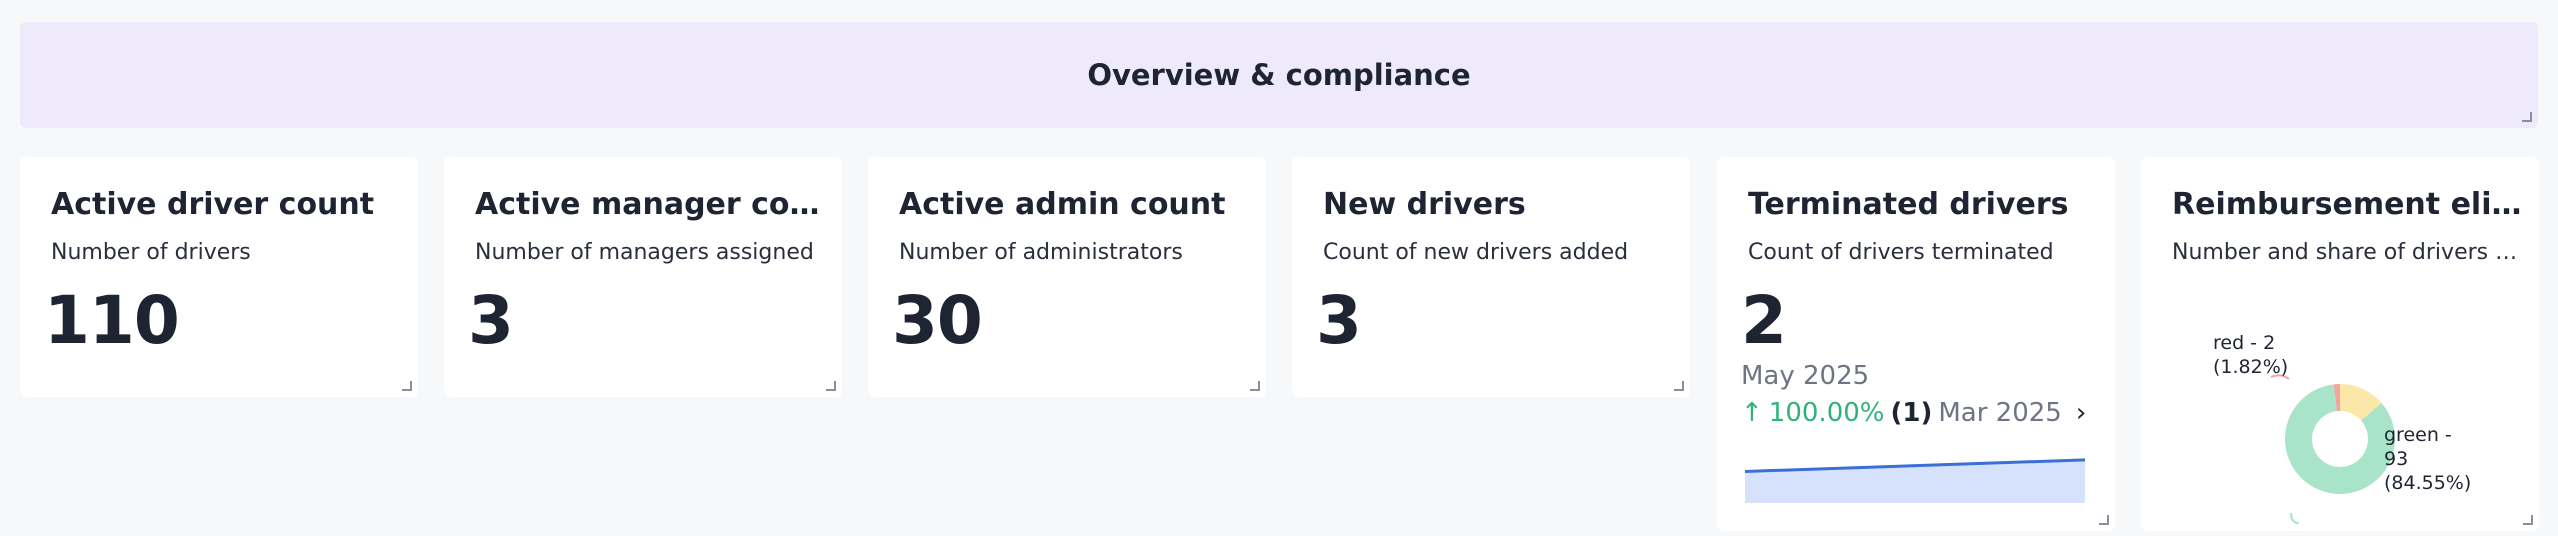 The image size is (2558, 536). Describe the element at coordinates (1041, 252) in the screenshot. I see `card-subtitle: Number of administrators` at that location.